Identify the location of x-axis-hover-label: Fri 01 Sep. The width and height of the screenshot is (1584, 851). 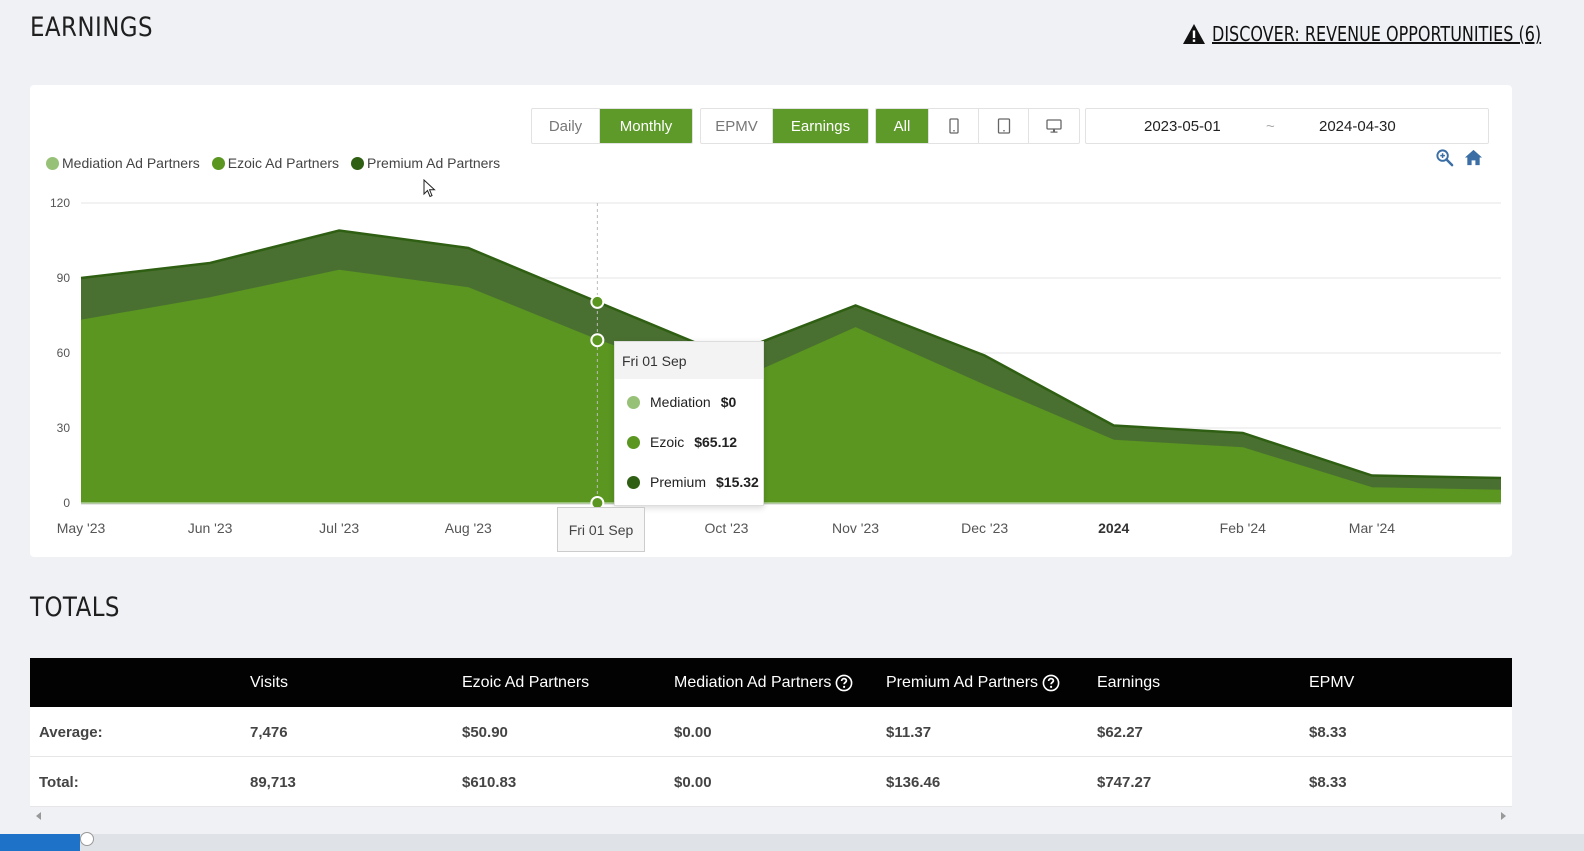
(601, 529).